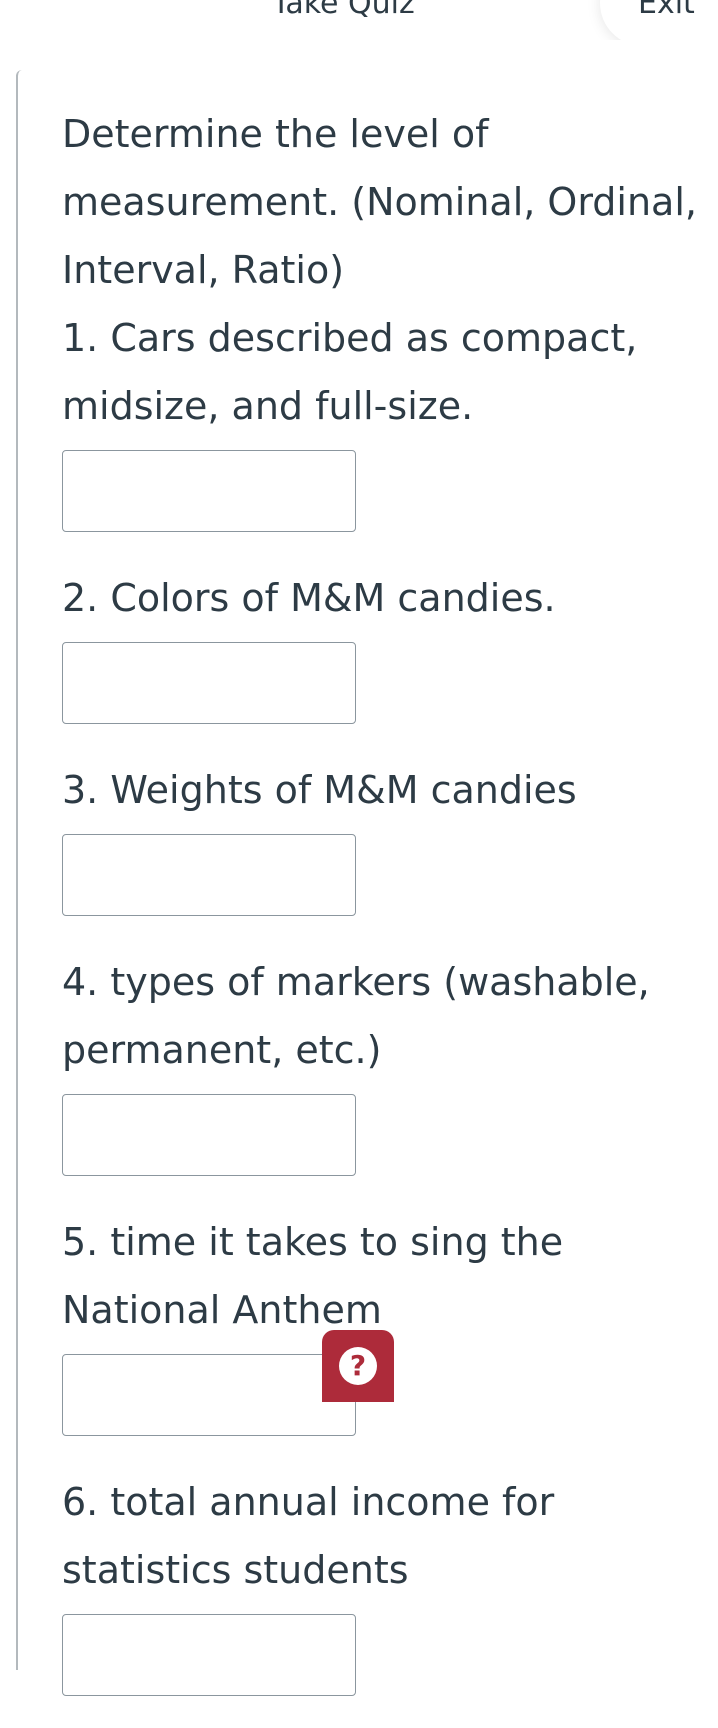 The image size is (718, 1728). What do you see at coordinates (666, 10) in the screenshot?
I see `exit-button: Exit` at bounding box center [666, 10].